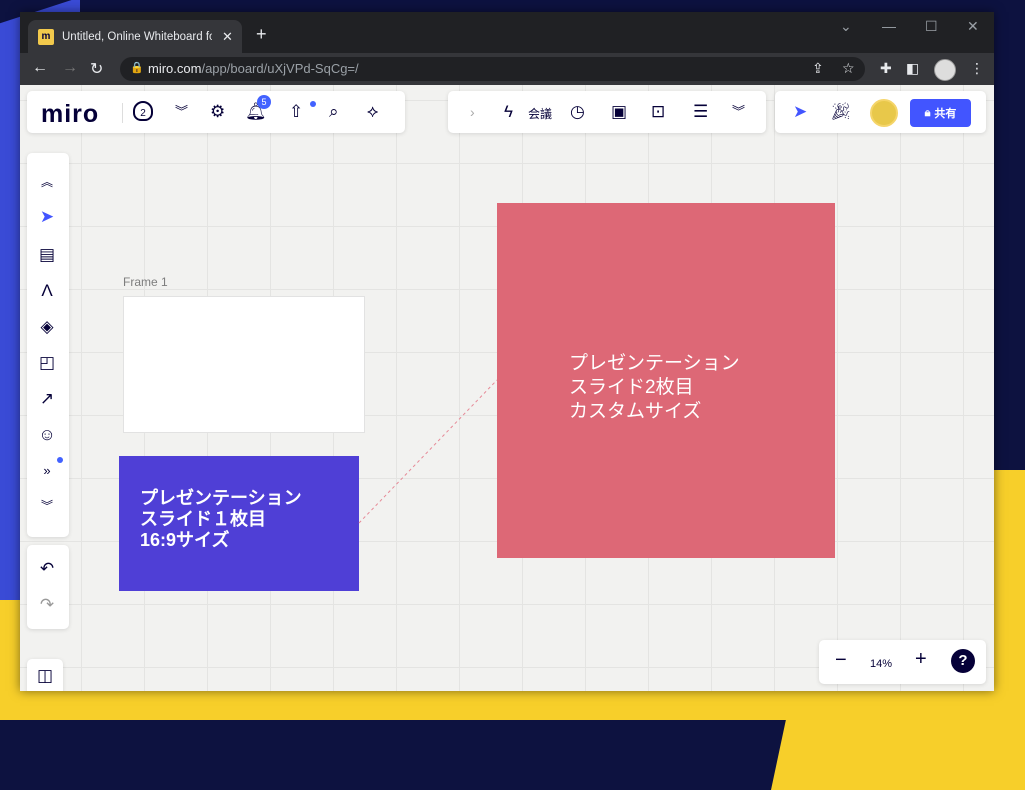 The height and width of the screenshot is (790, 1025). I want to click on tab-search-icon: ⌄, so click(846, 26).